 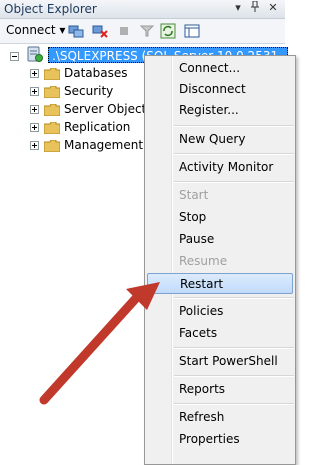 I want to click on collapse-toggle, so click(x=14, y=56).